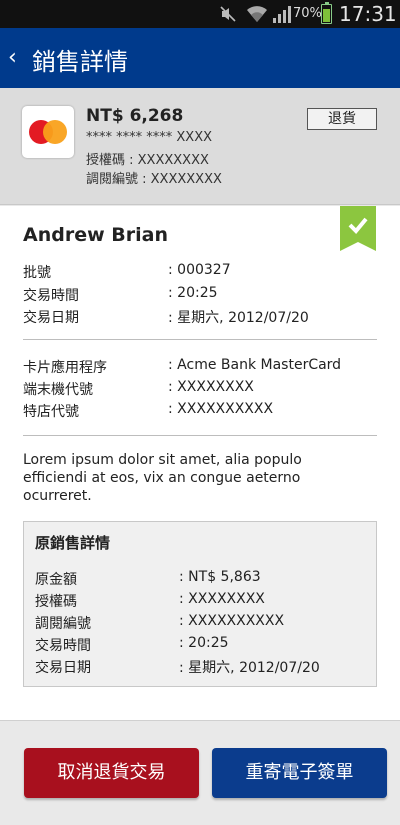 This screenshot has height=825, width=400. Describe the element at coordinates (326, 13) in the screenshot. I see `battery-icon` at that location.